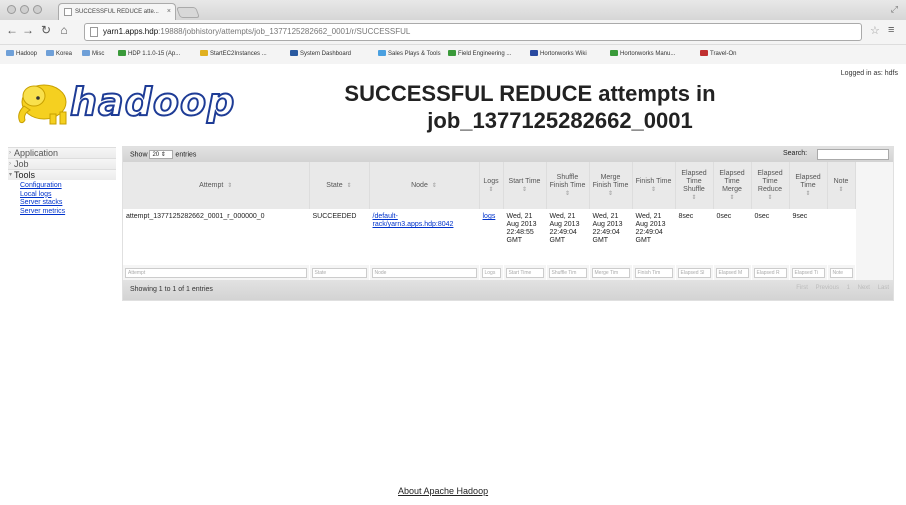  What do you see at coordinates (126, 103) in the screenshot?
I see `hadoop-logo: hadoop` at bounding box center [126, 103].